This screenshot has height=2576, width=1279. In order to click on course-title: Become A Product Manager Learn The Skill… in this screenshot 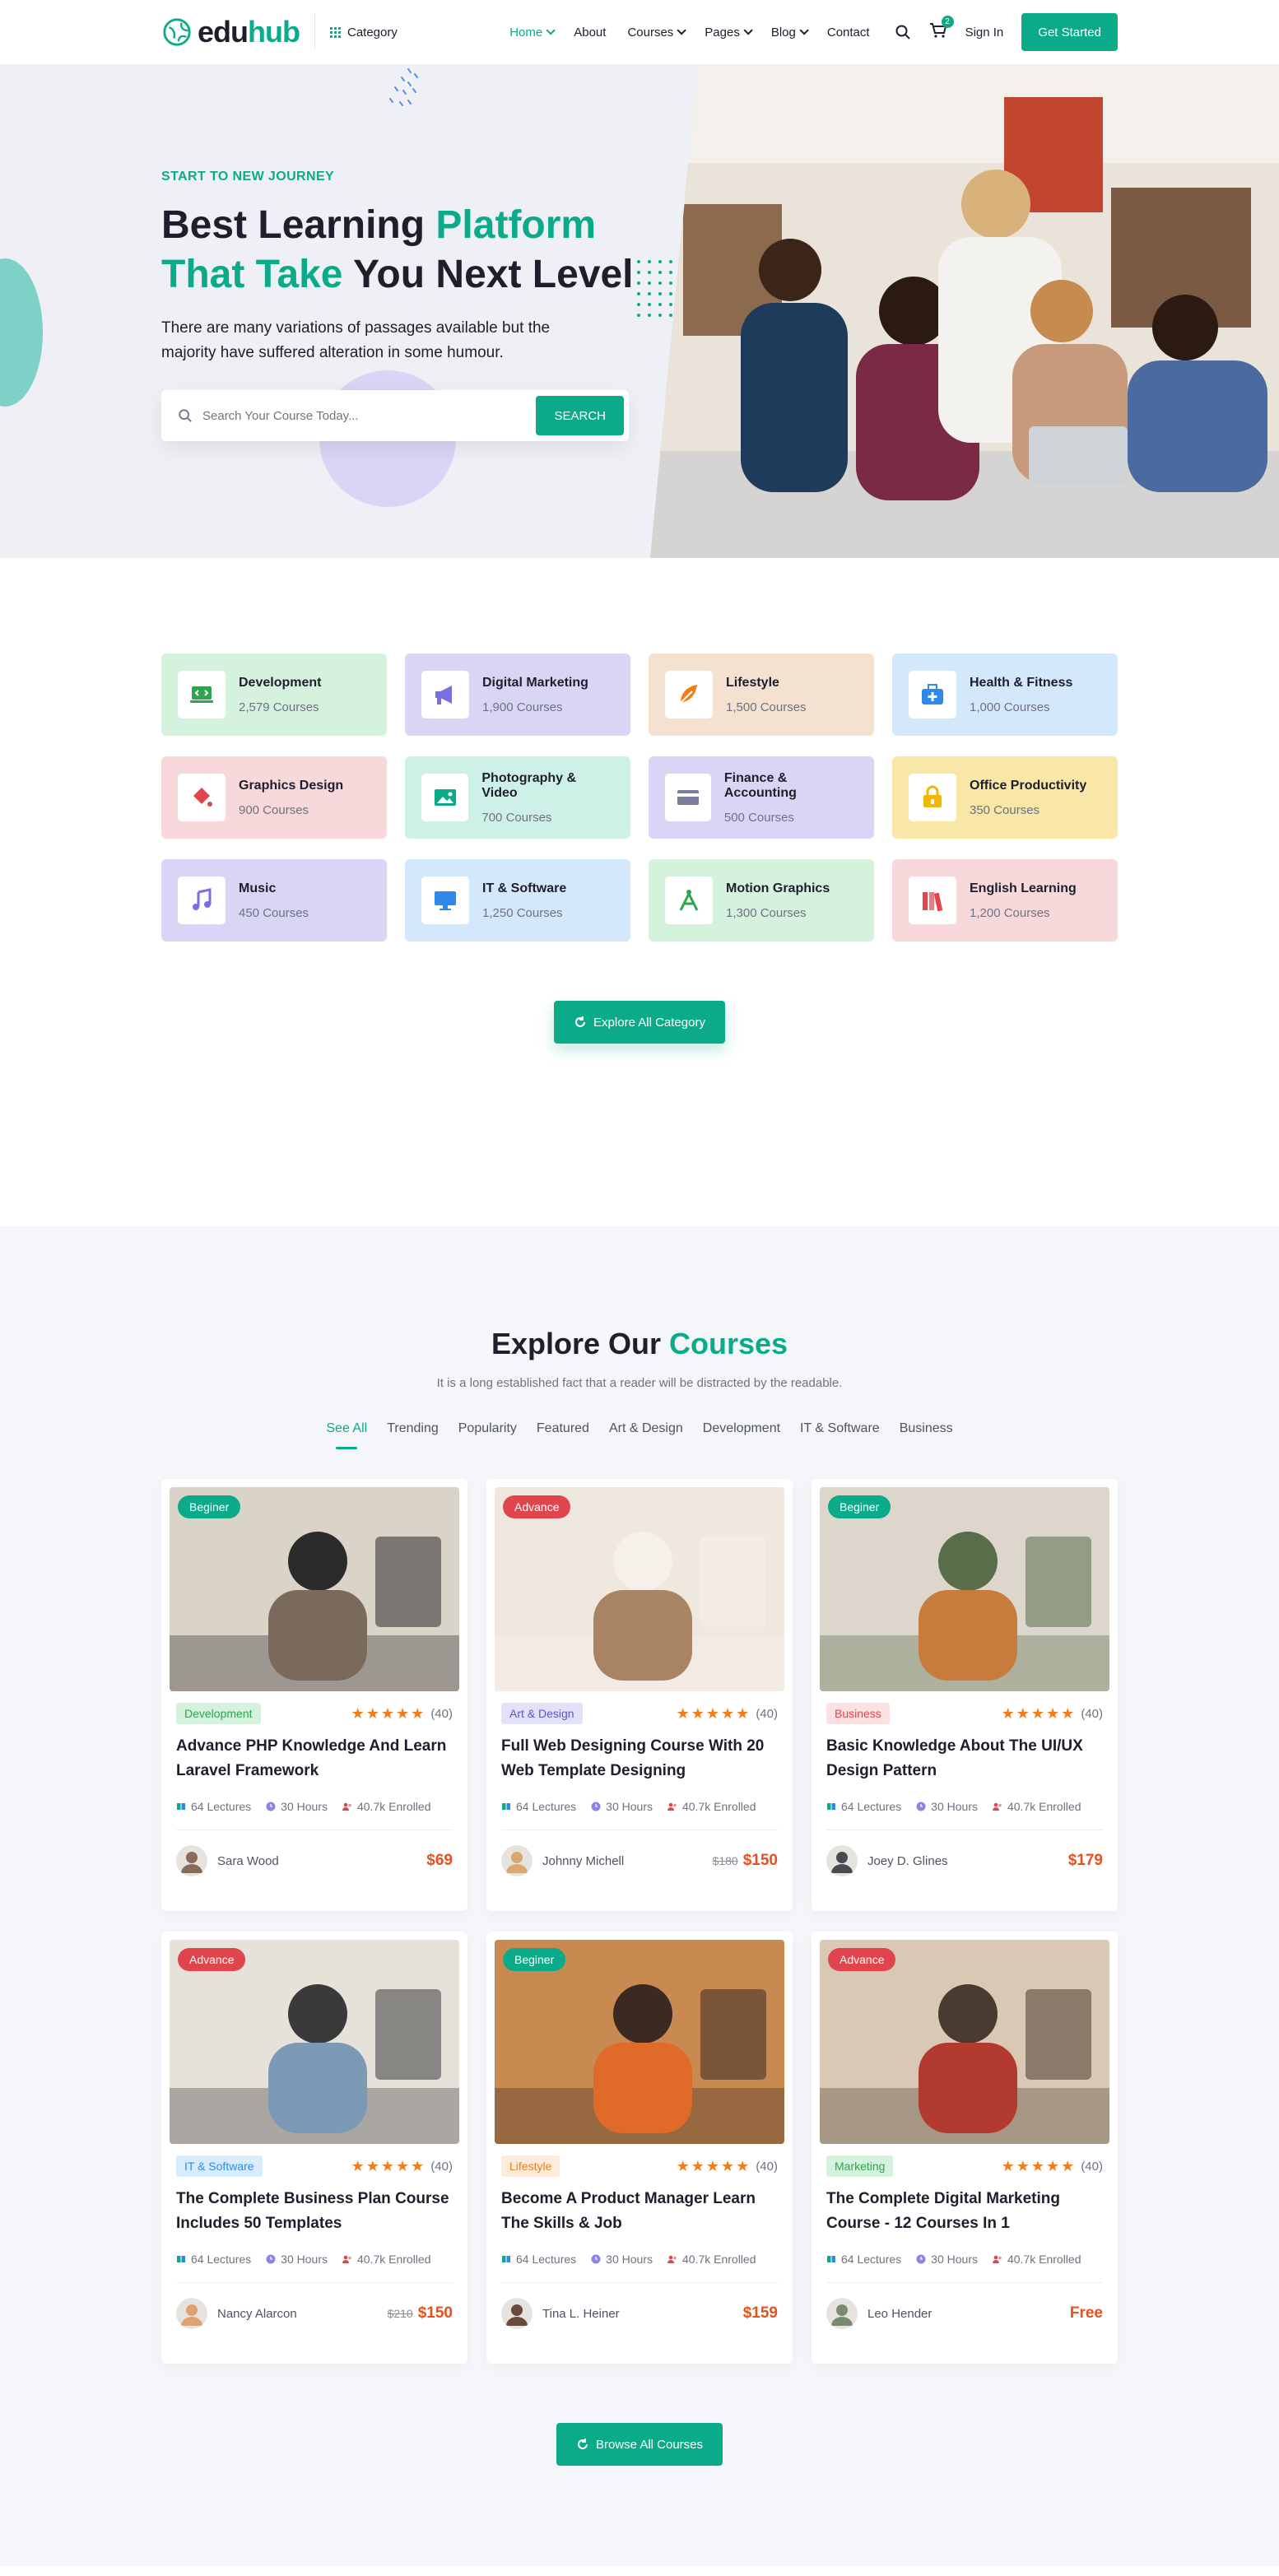, I will do `click(639, 2211)`.